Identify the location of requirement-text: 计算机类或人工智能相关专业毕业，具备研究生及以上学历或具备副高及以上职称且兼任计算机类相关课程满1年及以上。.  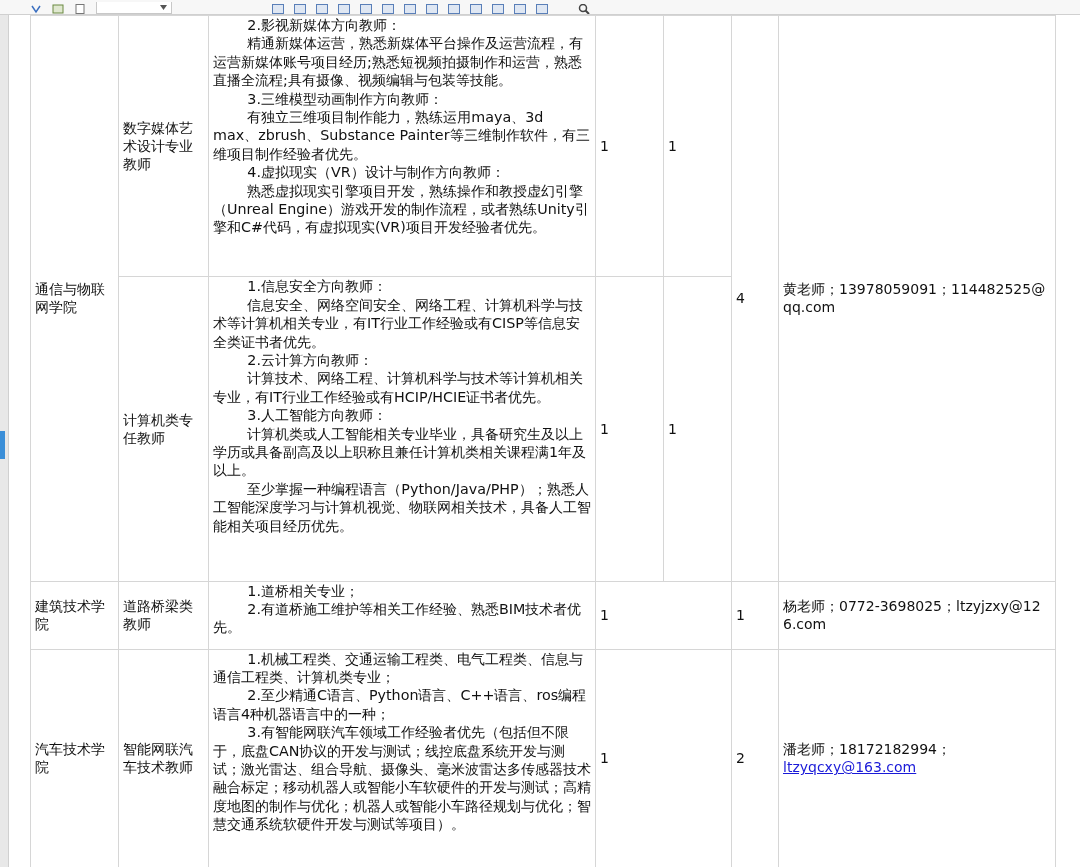
(400, 452).